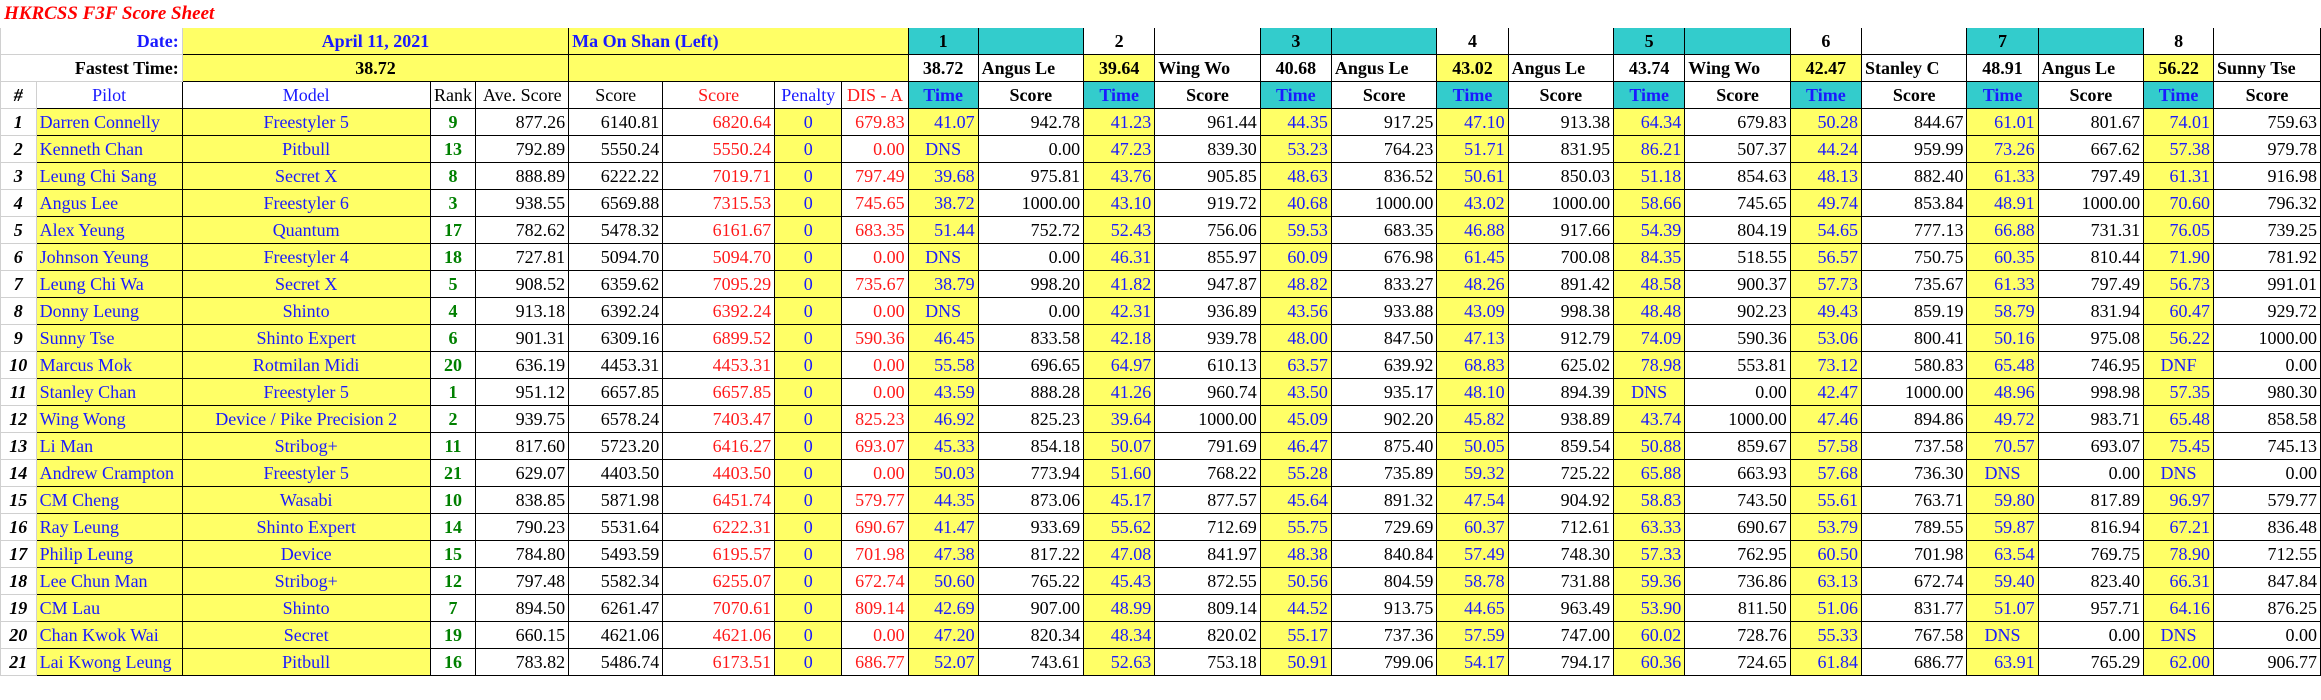 The image size is (2321, 700). Describe the element at coordinates (2091, 608) in the screenshot. I see `round-7-score: 957.71` at that location.